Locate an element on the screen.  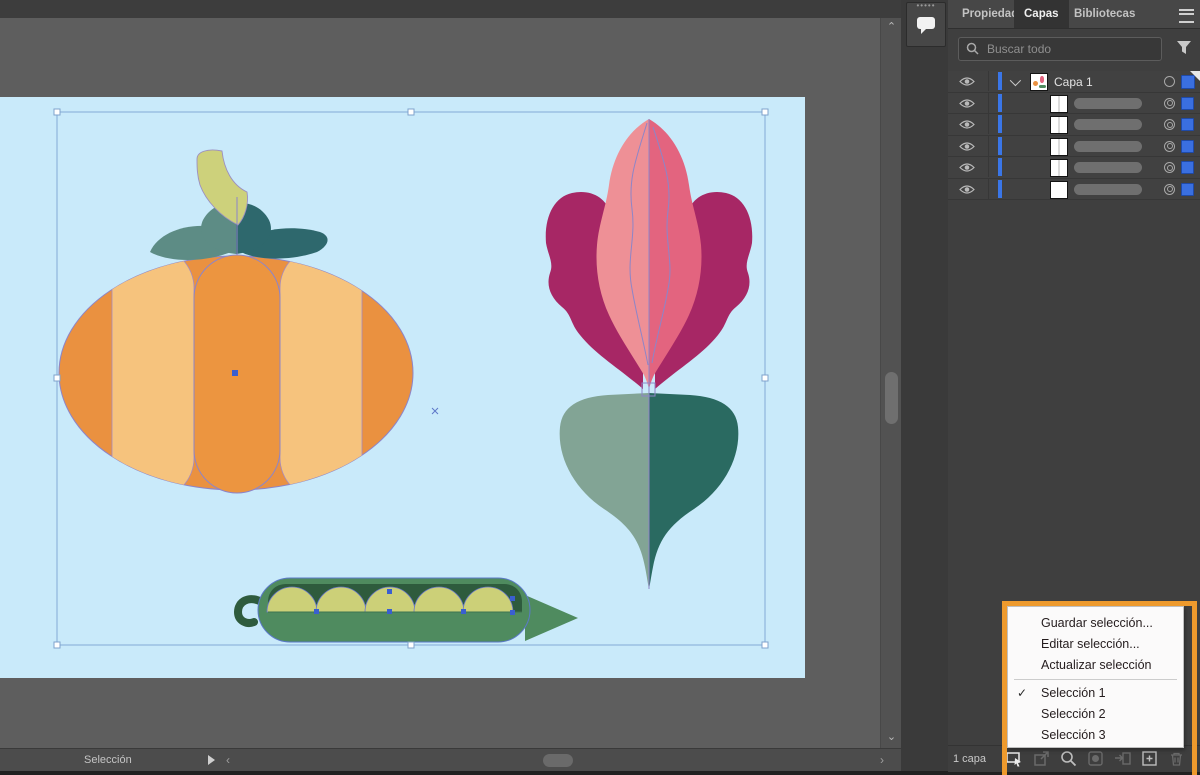
scroll-down-icon: ⌄ is located at coordinates (891, 737).